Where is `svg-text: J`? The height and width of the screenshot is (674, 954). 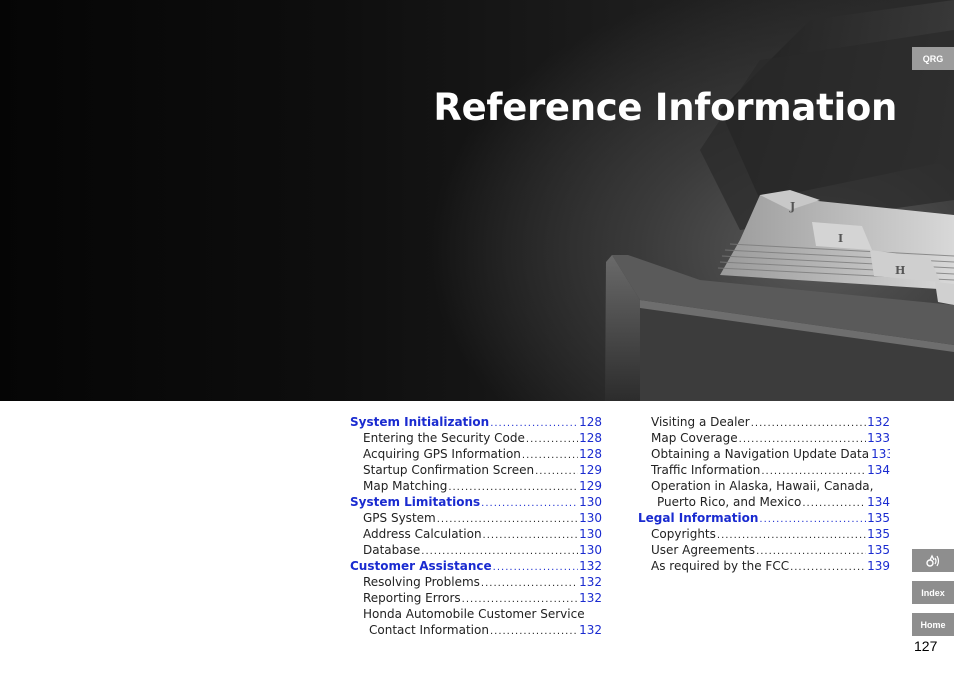 svg-text: J is located at coordinates (792, 206).